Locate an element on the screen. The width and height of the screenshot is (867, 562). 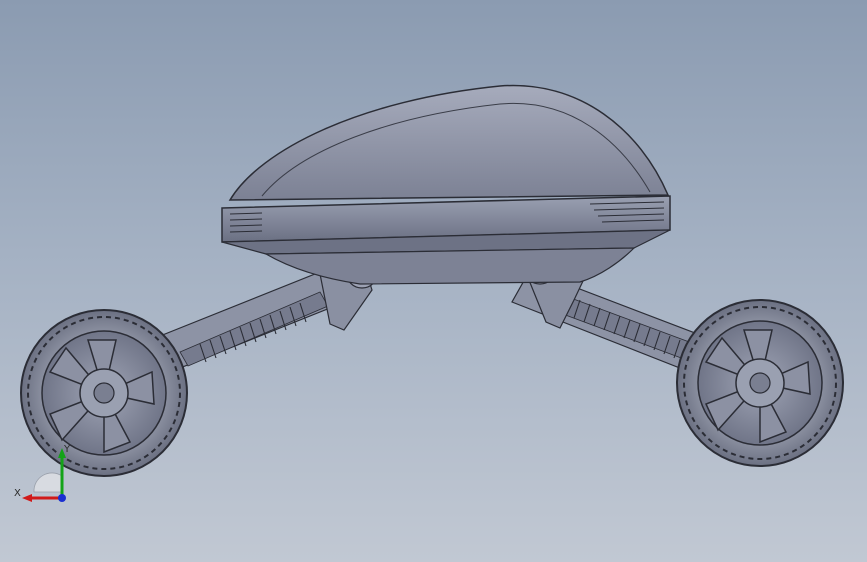
triad-x-label: X is located at coordinates (17, 493).